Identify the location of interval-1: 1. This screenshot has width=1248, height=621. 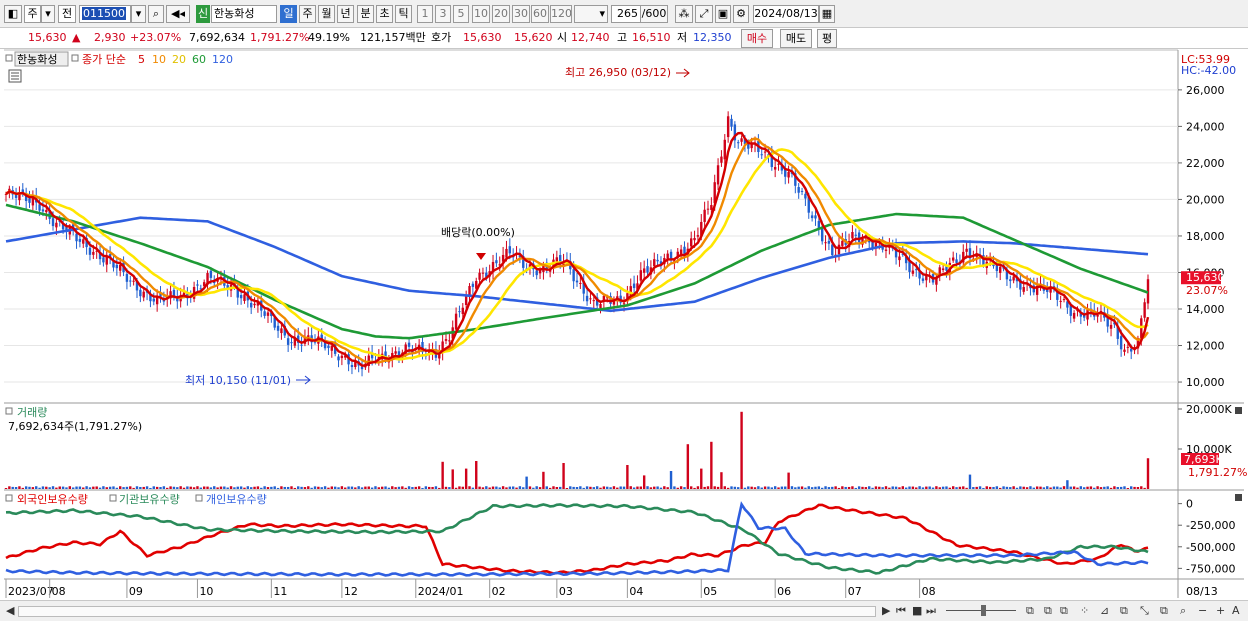
(425, 14).